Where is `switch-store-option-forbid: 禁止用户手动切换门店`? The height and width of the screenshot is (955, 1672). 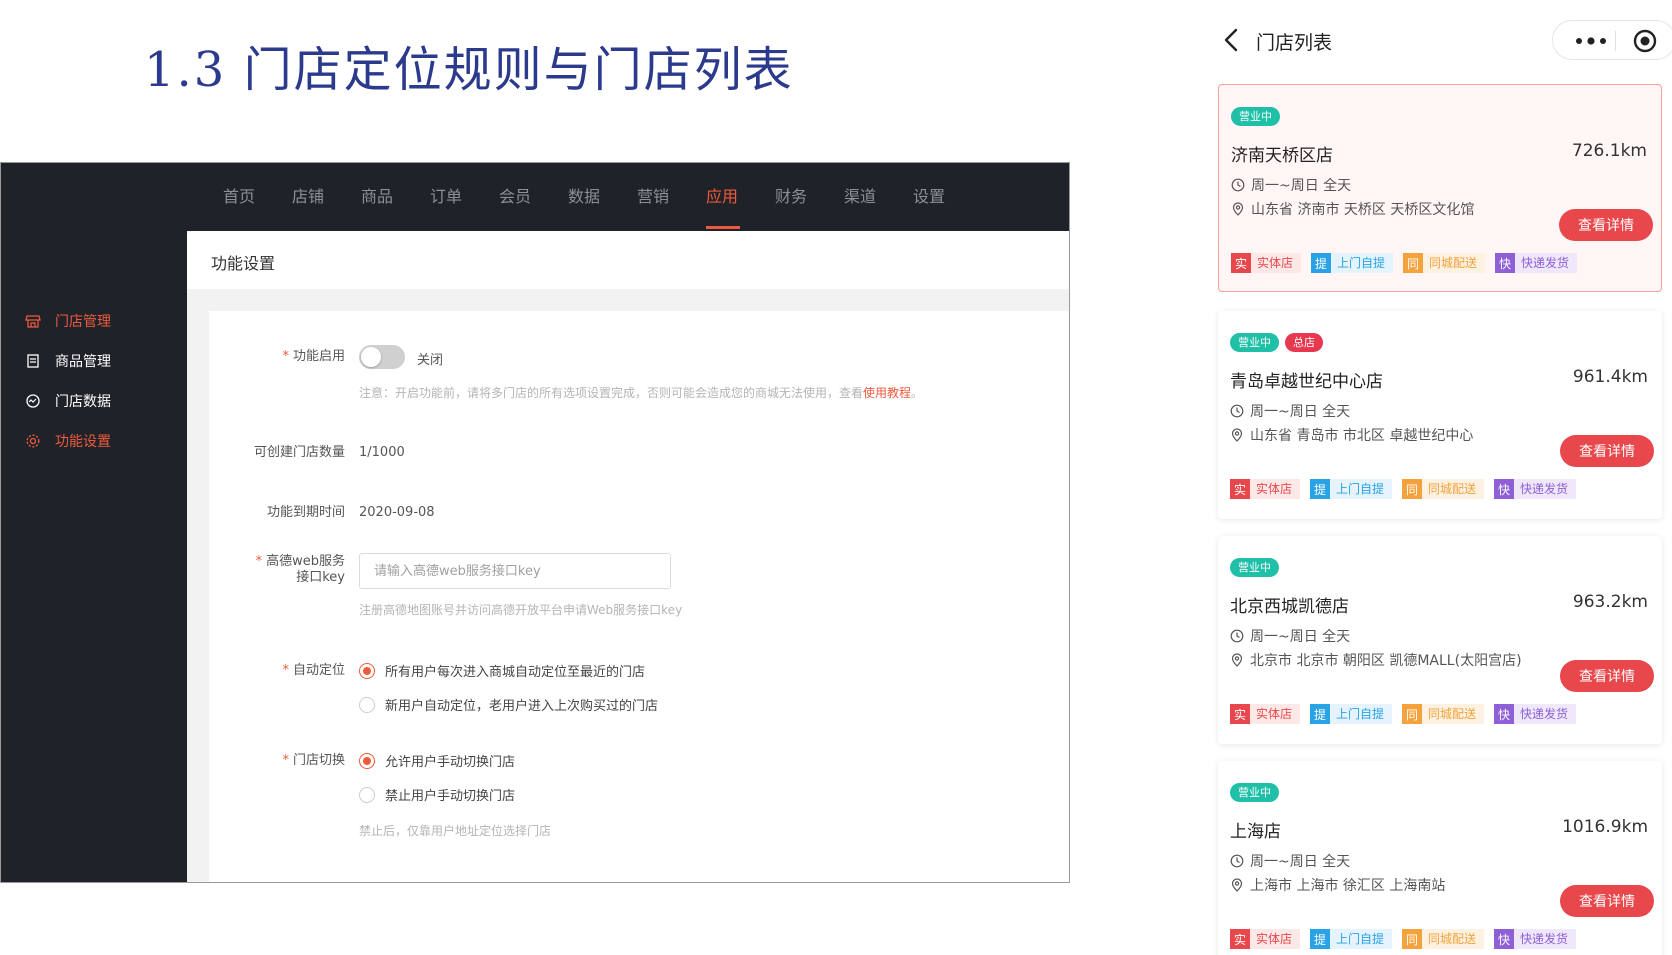
switch-store-option-forbid: 禁止用户手动切换门店 is located at coordinates (437, 794).